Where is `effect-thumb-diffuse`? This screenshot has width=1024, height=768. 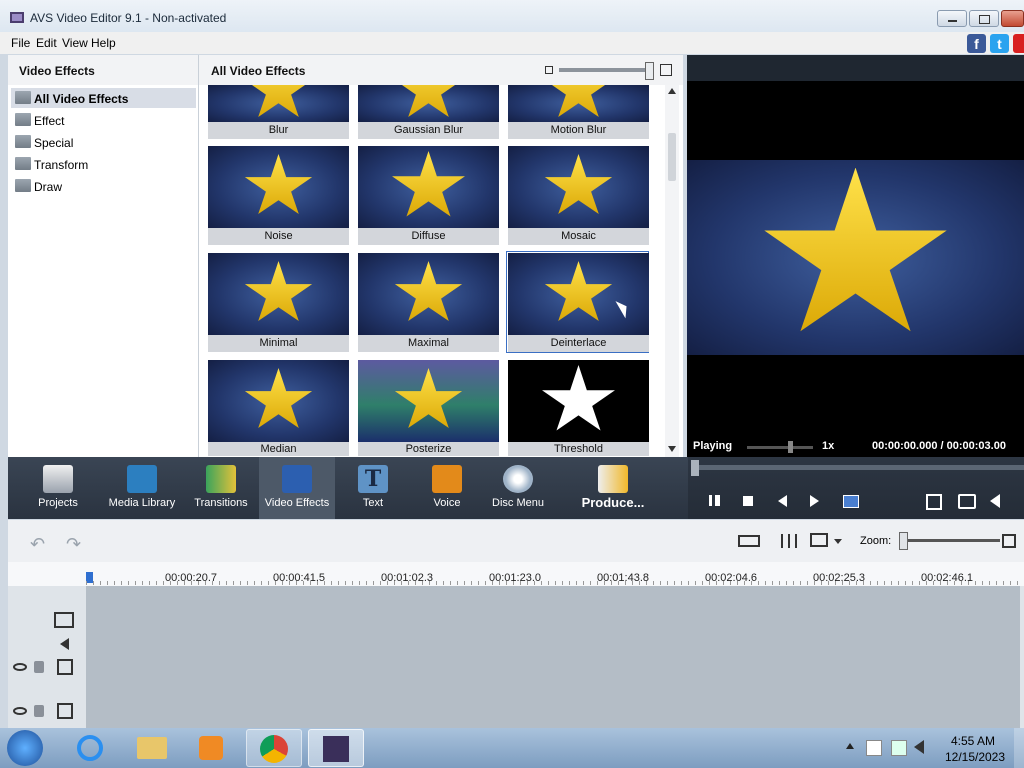 effect-thumb-diffuse is located at coordinates (428, 187).